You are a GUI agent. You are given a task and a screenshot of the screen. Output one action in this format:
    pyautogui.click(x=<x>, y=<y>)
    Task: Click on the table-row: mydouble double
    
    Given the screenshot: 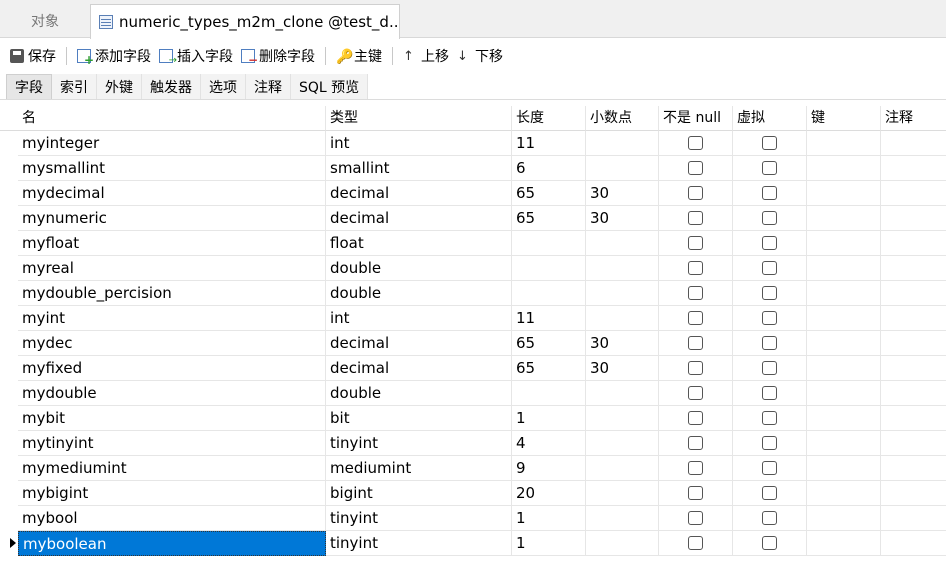 What is the action you would take?
    pyautogui.click(x=473, y=393)
    